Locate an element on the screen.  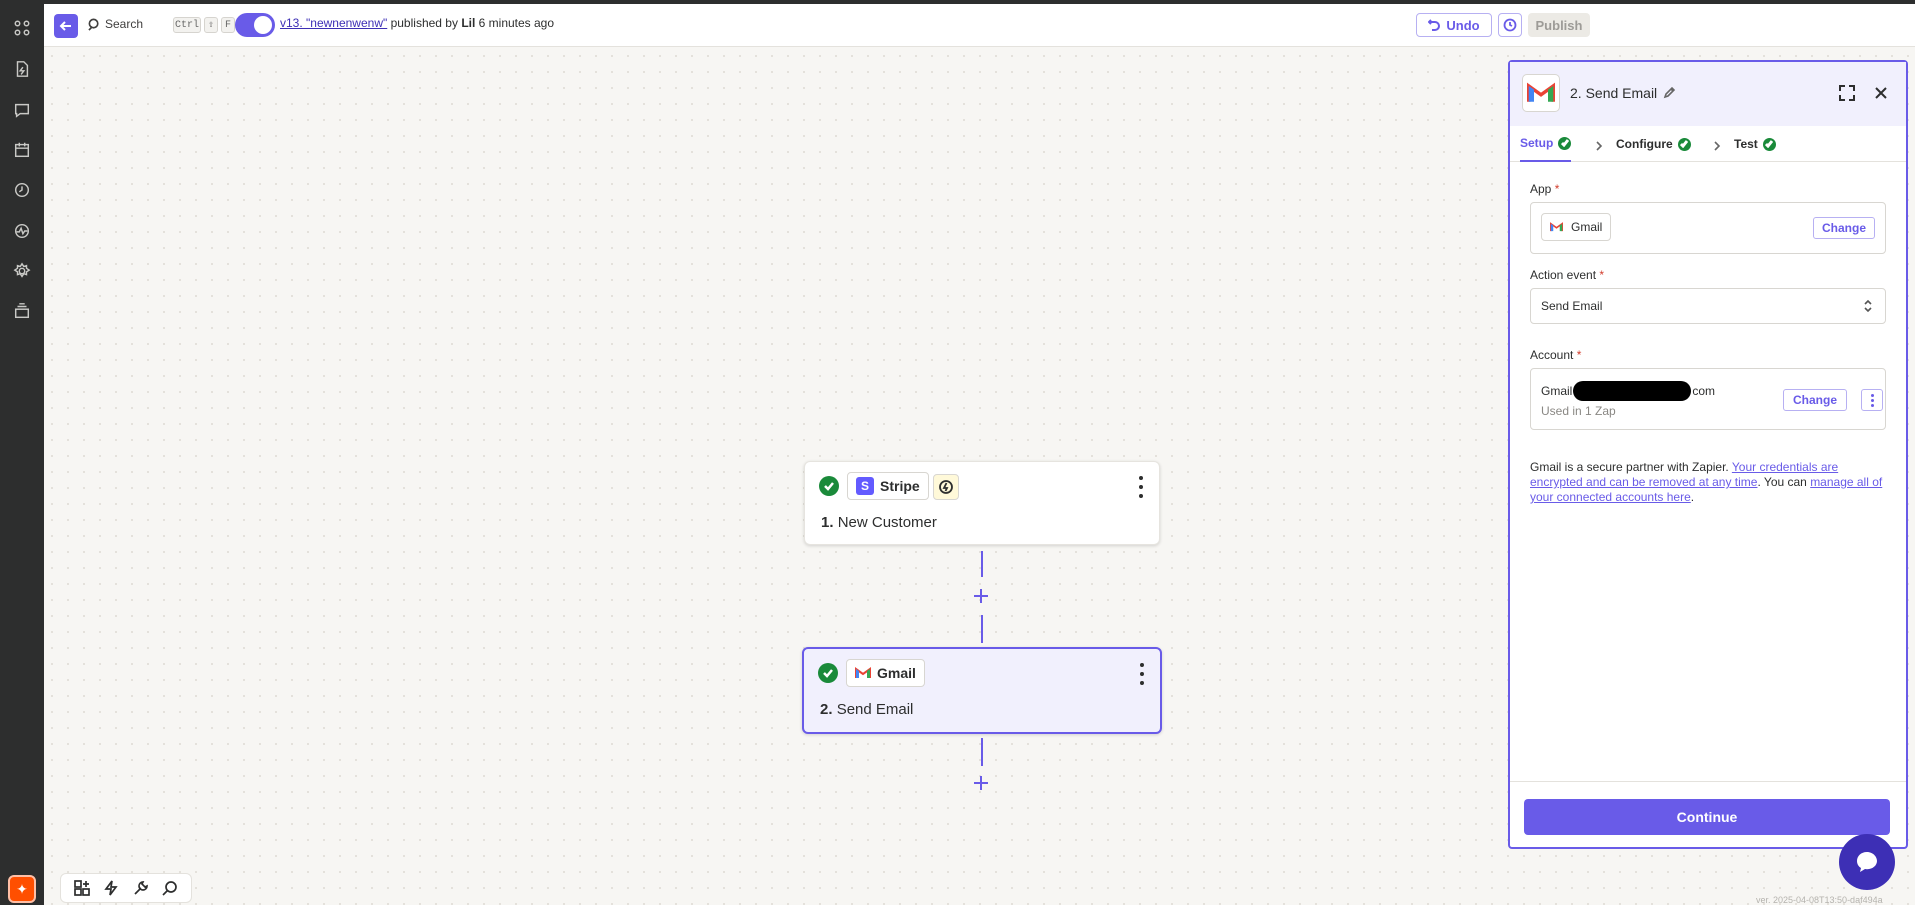
step-number: 2. is located at coordinates (826, 709).